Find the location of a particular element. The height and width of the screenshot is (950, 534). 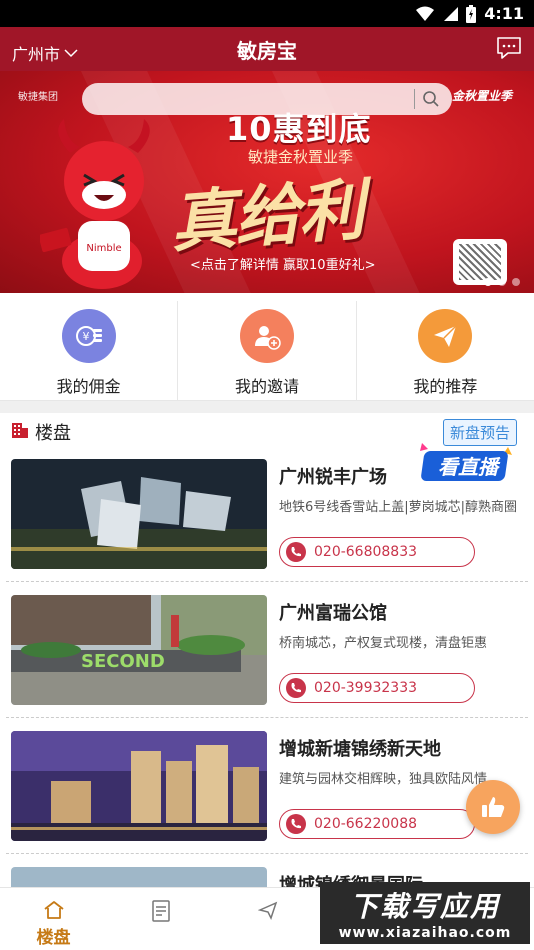

watermark-logo: 下载写应用 www.xiazaihao.com is located at coordinates (425, 913).